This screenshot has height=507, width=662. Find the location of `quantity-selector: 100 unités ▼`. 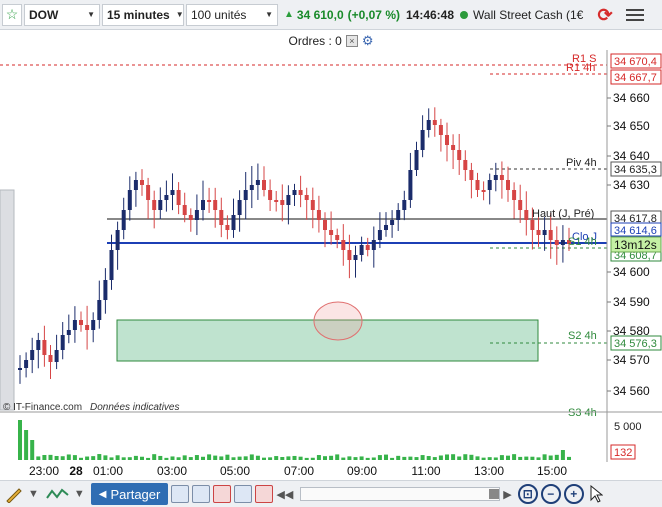

quantity-selector: 100 unités ▼ is located at coordinates (232, 14).